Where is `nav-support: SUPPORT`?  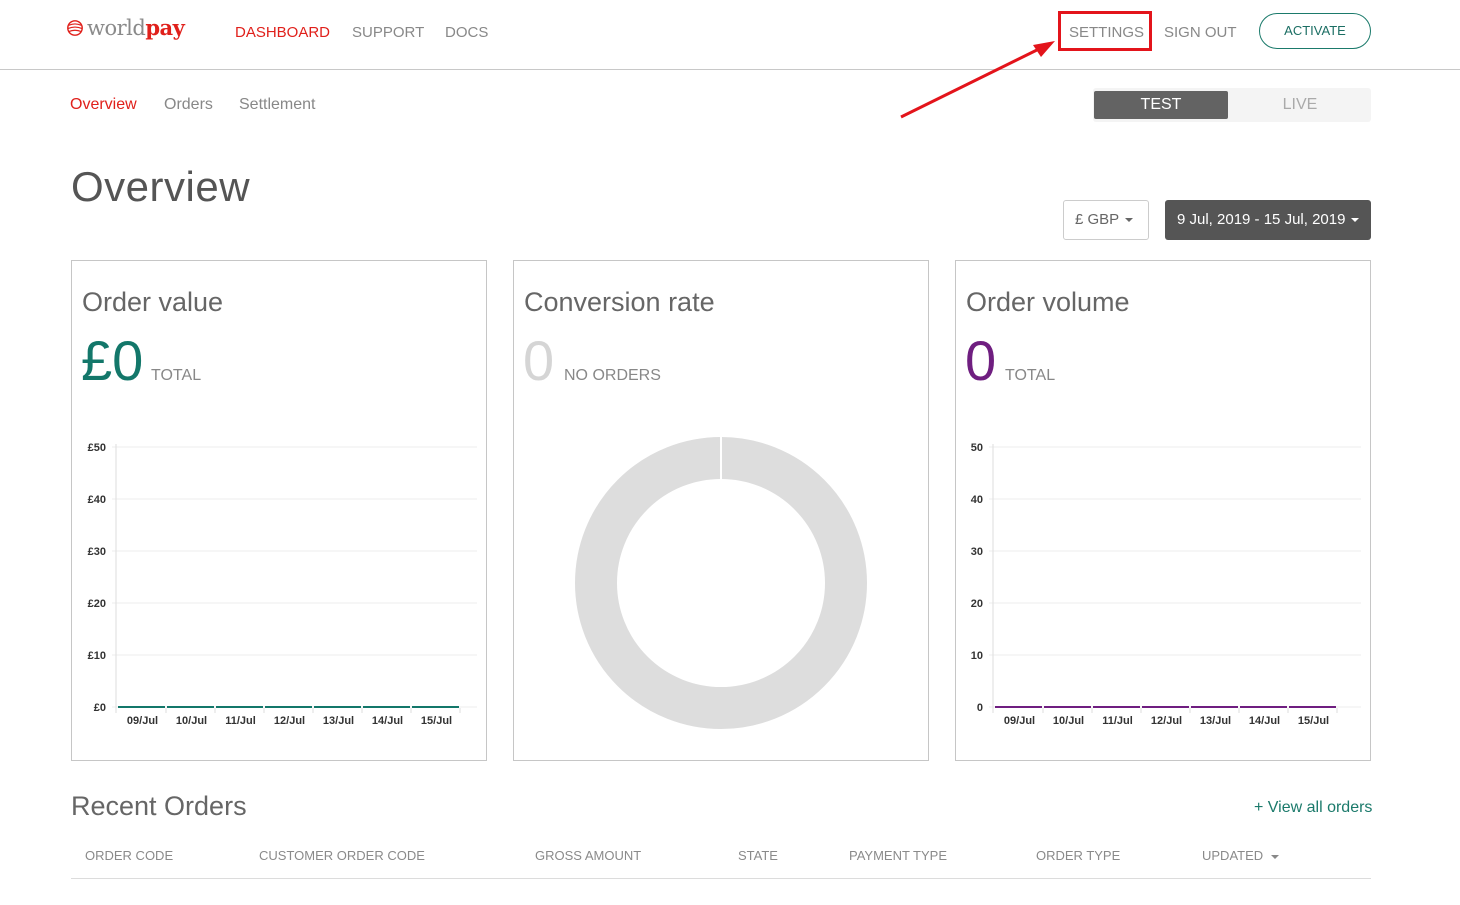
nav-support: SUPPORT is located at coordinates (388, 32).